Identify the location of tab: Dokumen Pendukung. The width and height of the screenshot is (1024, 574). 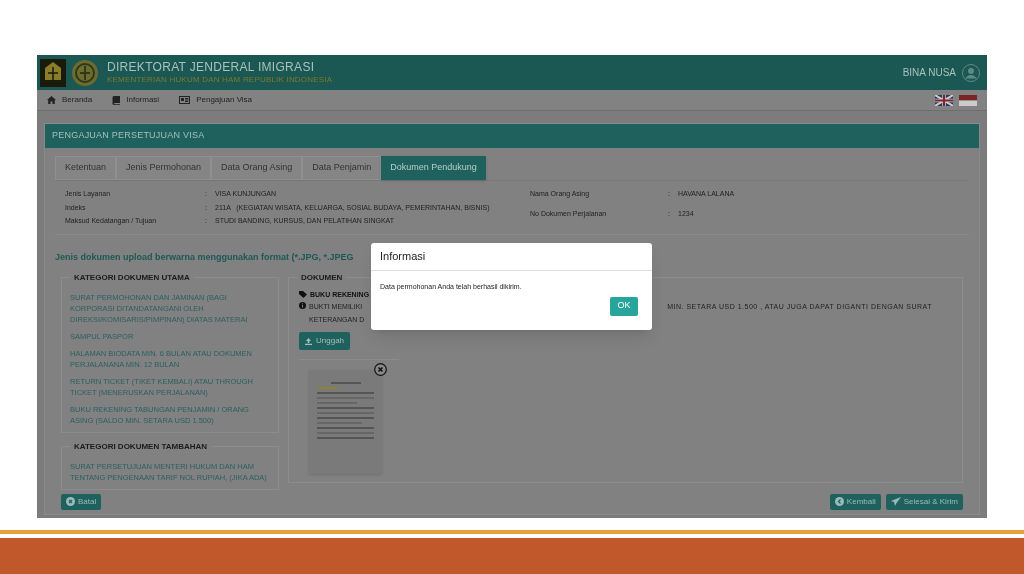
(433, 168).